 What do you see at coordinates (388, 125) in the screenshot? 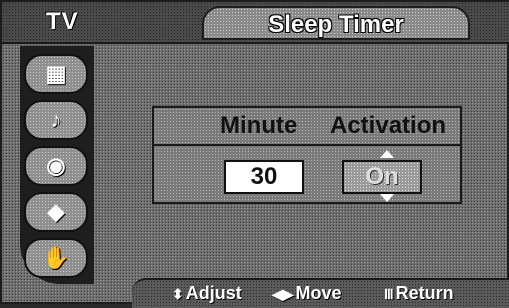
I see `activation-header: Activation` at bounding box center [388, 125].